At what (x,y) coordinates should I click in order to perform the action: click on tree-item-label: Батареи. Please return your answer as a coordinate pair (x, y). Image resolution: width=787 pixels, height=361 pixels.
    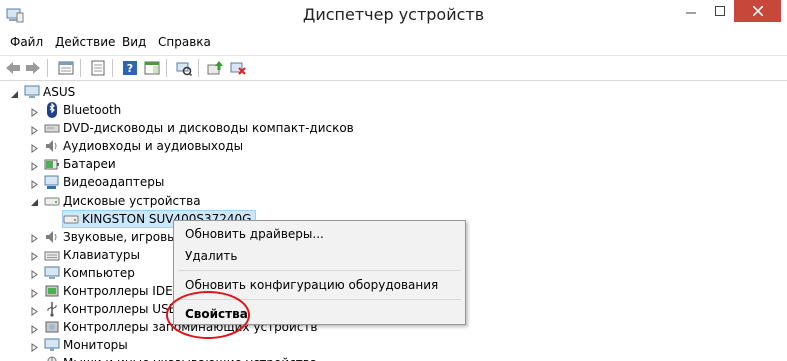
    Looking at the image, I should click on (89, 164).